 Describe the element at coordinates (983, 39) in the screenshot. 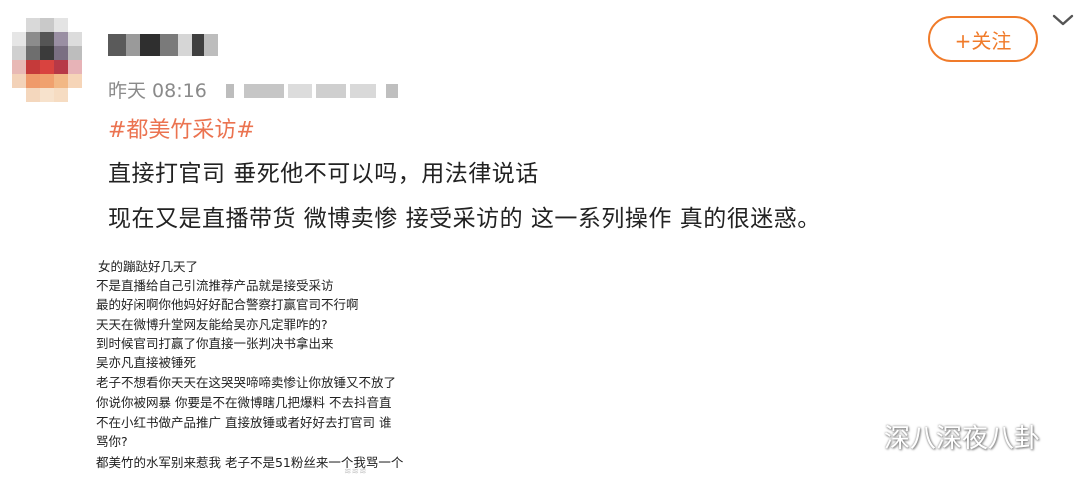

I see `follow-button: +关注` at that location.